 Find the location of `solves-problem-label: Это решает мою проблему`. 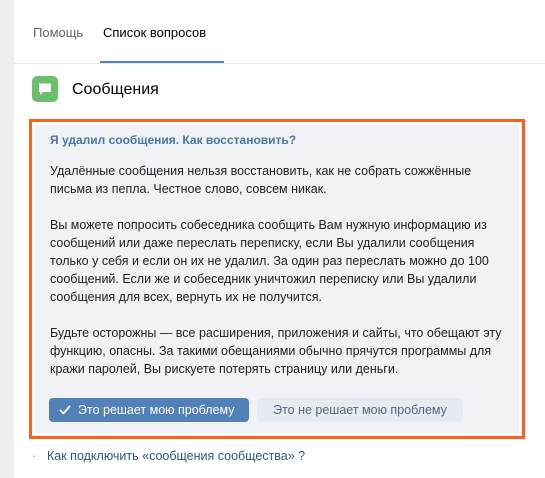

solves-problem-label: Это решает мою проблему is located at coordinates (156, 410).